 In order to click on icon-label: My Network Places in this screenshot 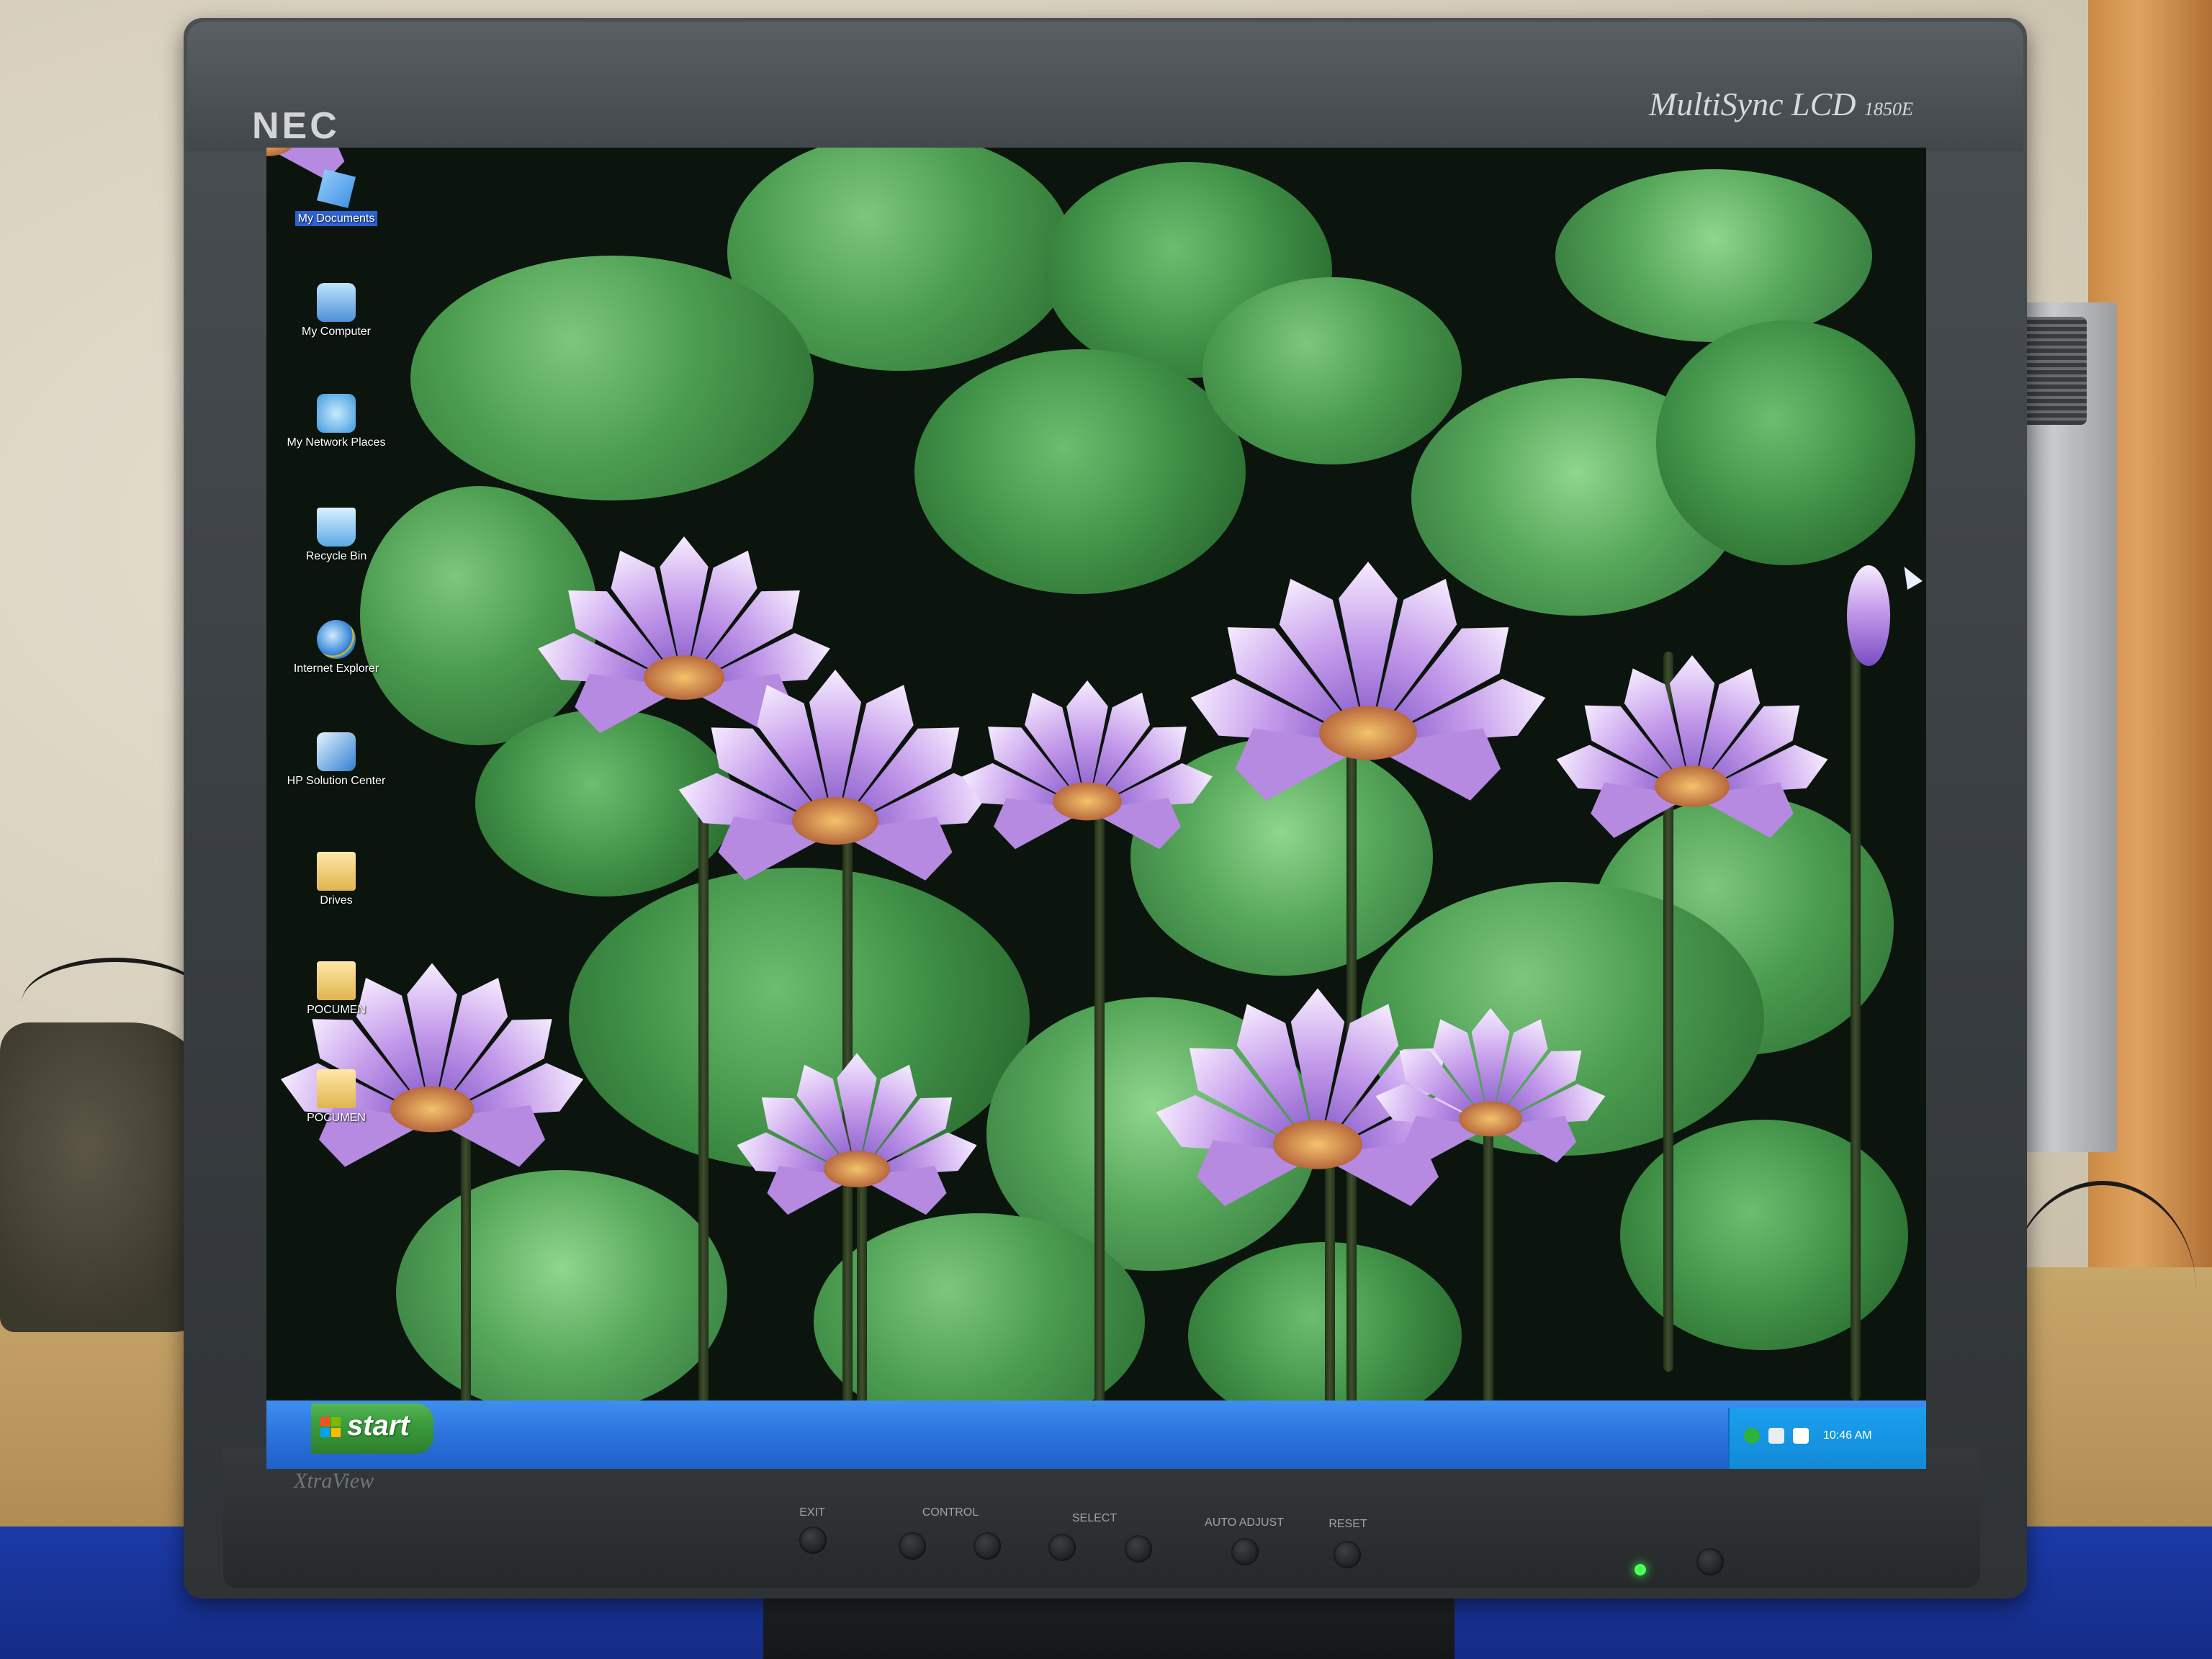, I will do `click(337, 443)`.